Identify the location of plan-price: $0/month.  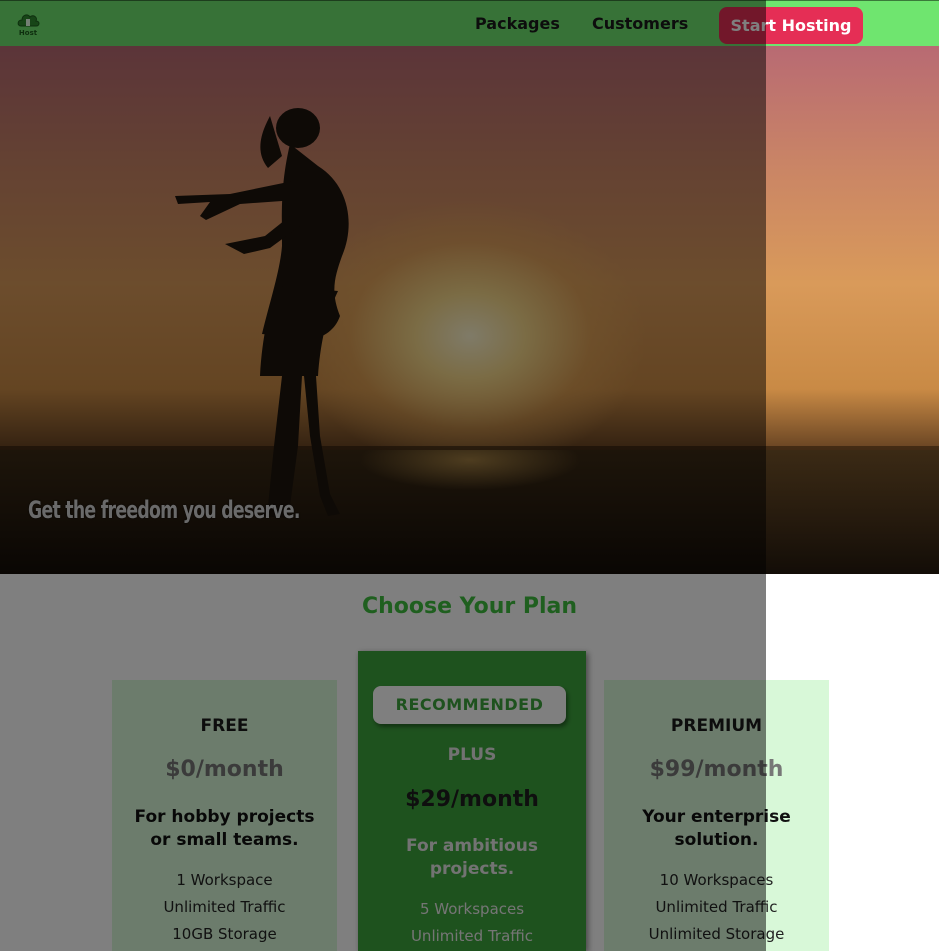
(224, 769).